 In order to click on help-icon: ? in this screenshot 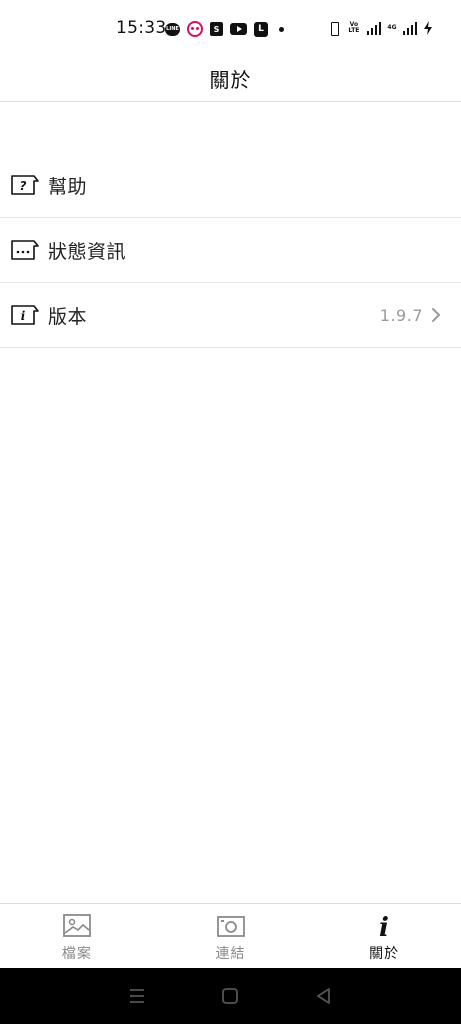, I will do `click(25, 185)`.